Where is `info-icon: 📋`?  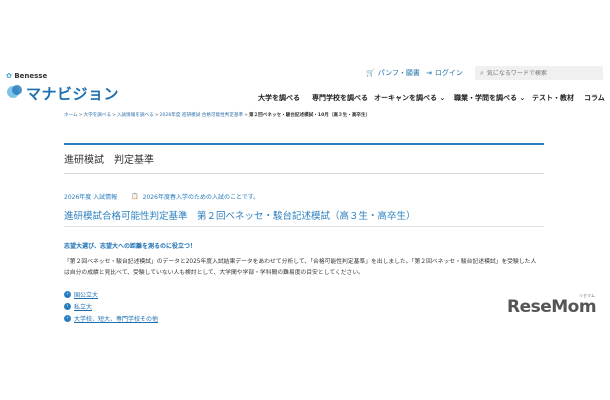
info-icon: 📋 is located at coordinates (135, 196).